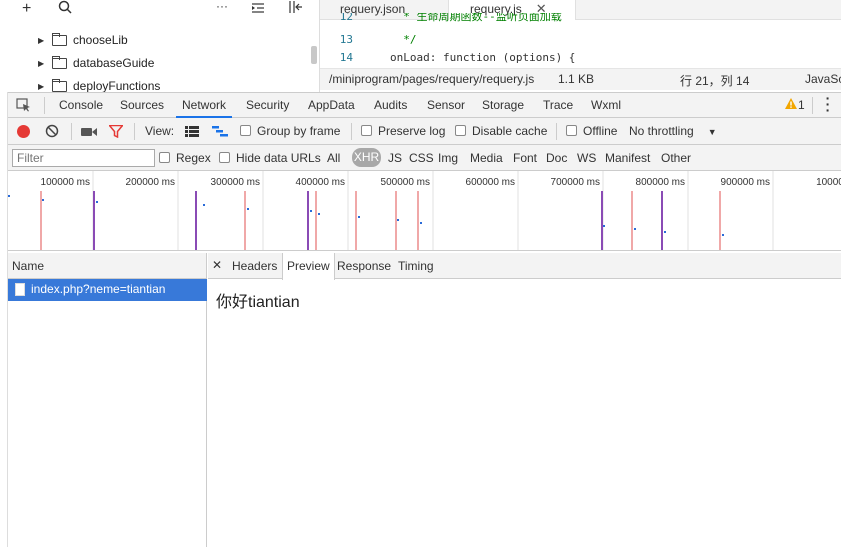  What do you see at coordinates (98, 289) in the screenshot?
I see `request-name: index.php?neme=tiantian` at bounding box center [98, 289].